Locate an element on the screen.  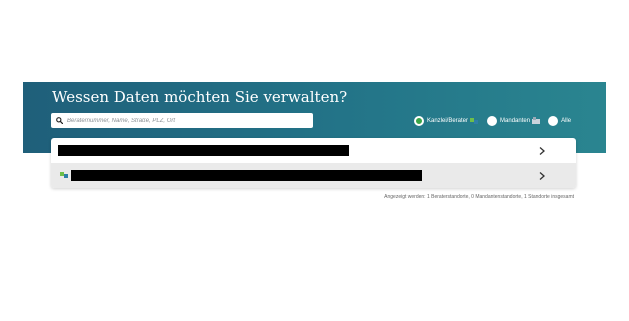
radio-alle: Alle is located at coordinates (560, 120).